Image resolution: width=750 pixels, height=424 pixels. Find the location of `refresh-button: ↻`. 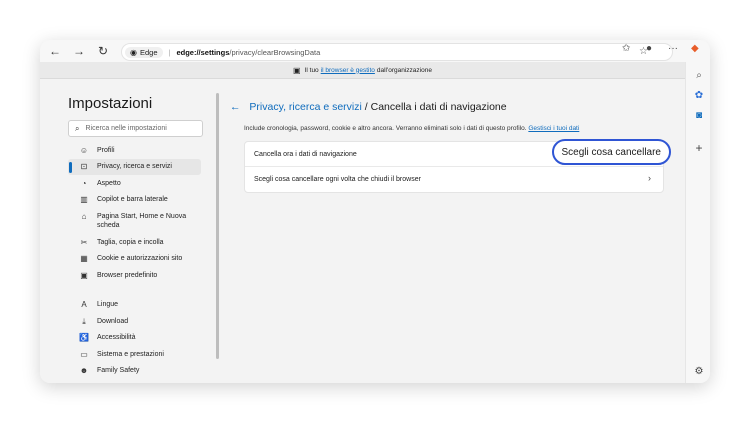

refresh-button: ↻ is located at coordinates (103, 51).